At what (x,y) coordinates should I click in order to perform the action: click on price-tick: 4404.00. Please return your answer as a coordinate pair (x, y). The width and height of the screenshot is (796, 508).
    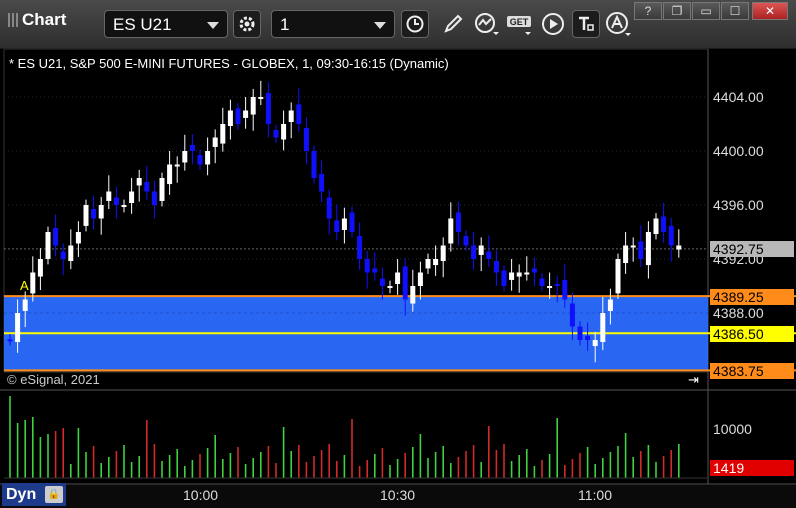
    Looking at the image, I should click on (738, 97).